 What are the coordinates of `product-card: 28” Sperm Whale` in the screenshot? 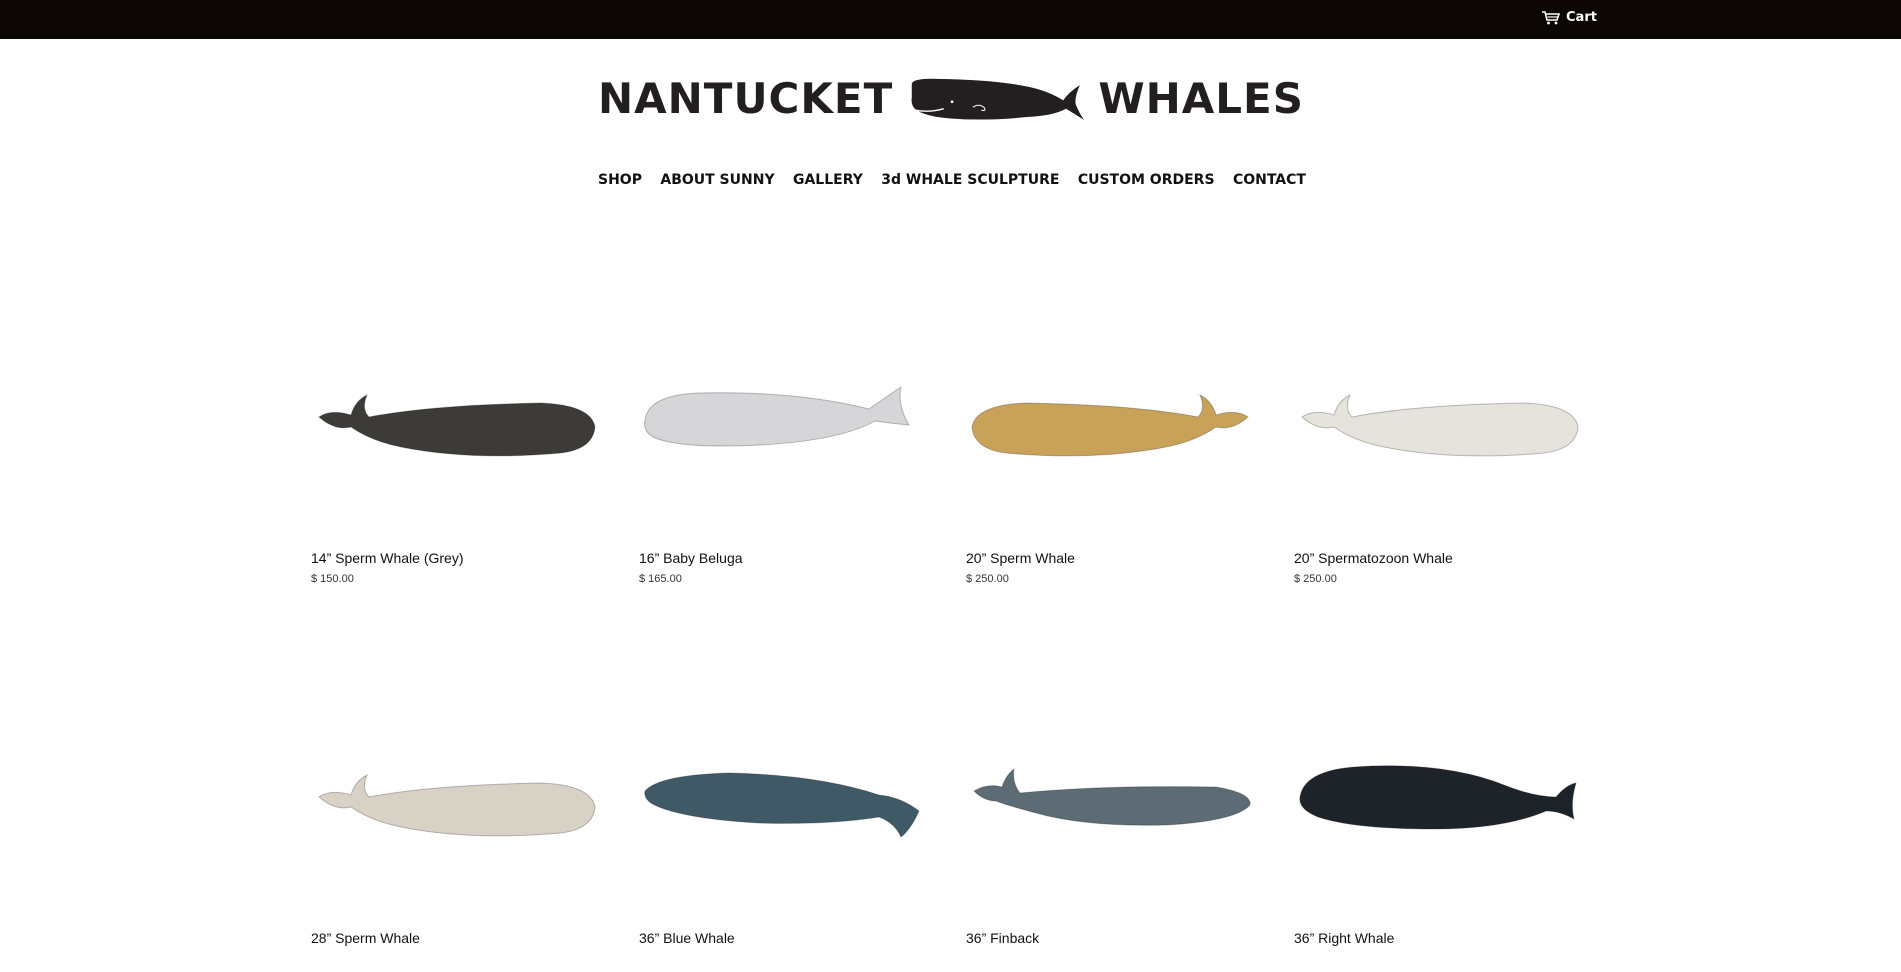 It's located at (456, 813).